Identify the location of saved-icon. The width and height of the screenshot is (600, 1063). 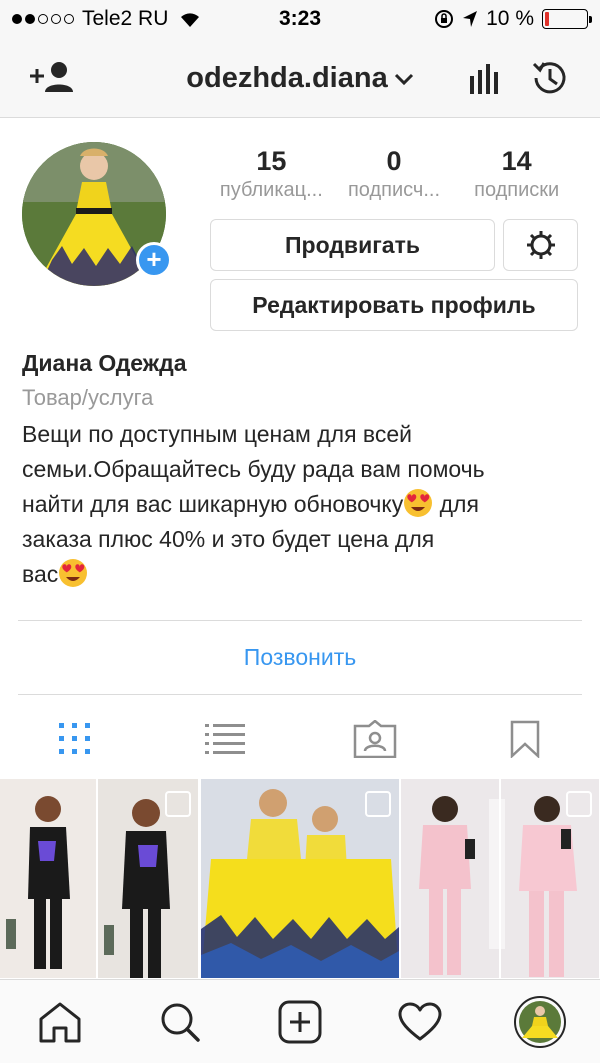
(525, 739).